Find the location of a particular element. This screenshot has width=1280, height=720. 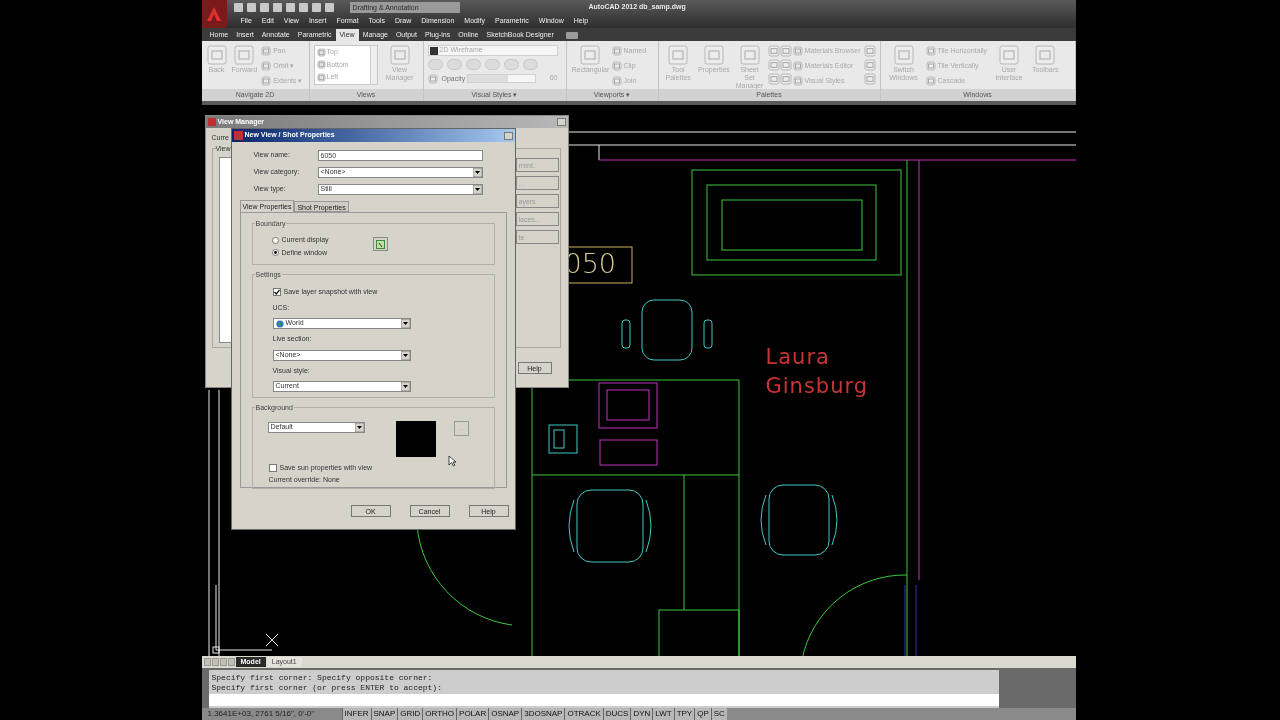

status-toggle: 3DOSNAP is located at coordinates (543, 714).